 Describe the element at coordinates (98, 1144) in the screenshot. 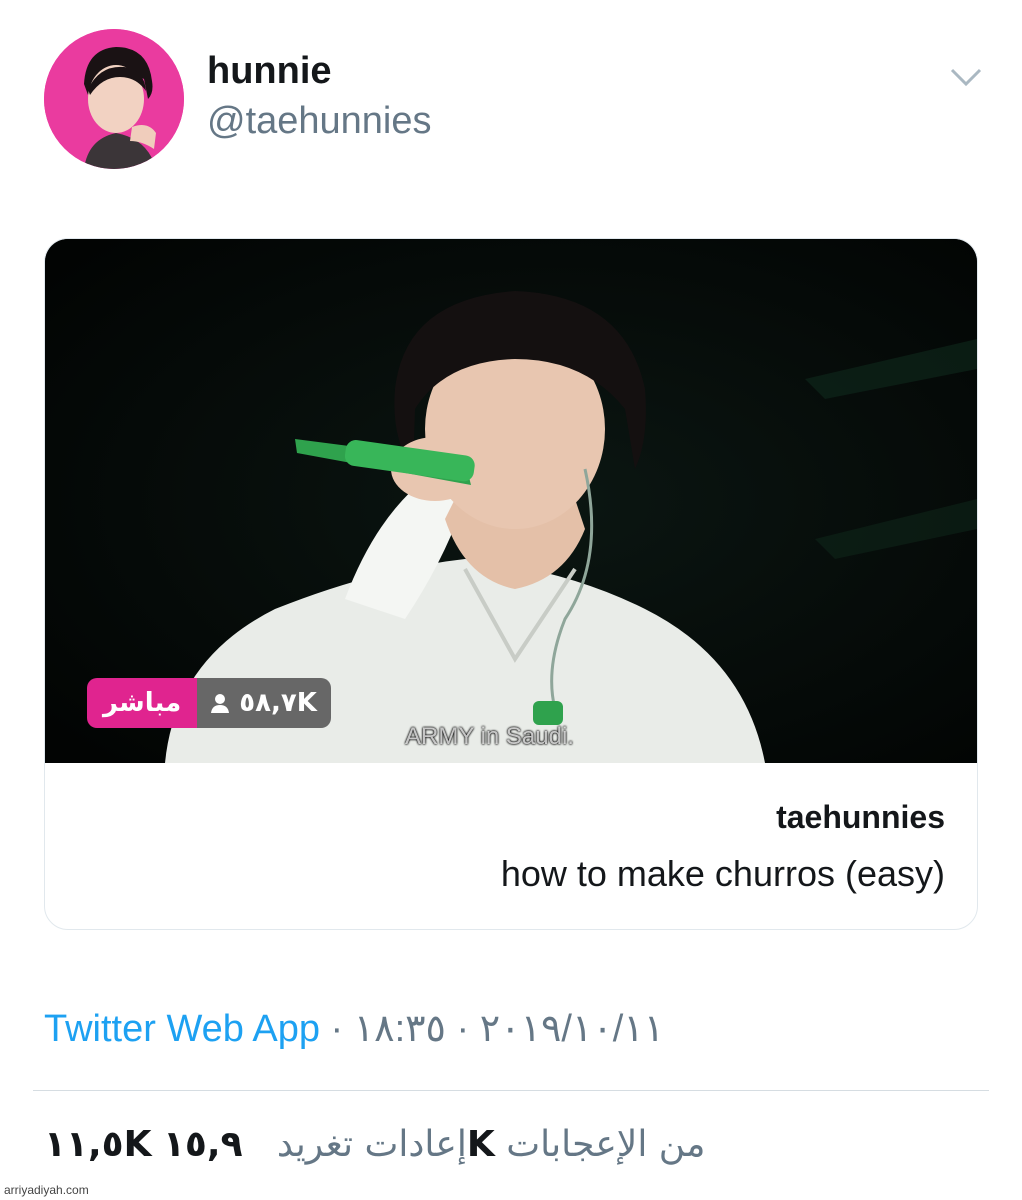

I see `retweets-count: ١١,٥K` at that location.